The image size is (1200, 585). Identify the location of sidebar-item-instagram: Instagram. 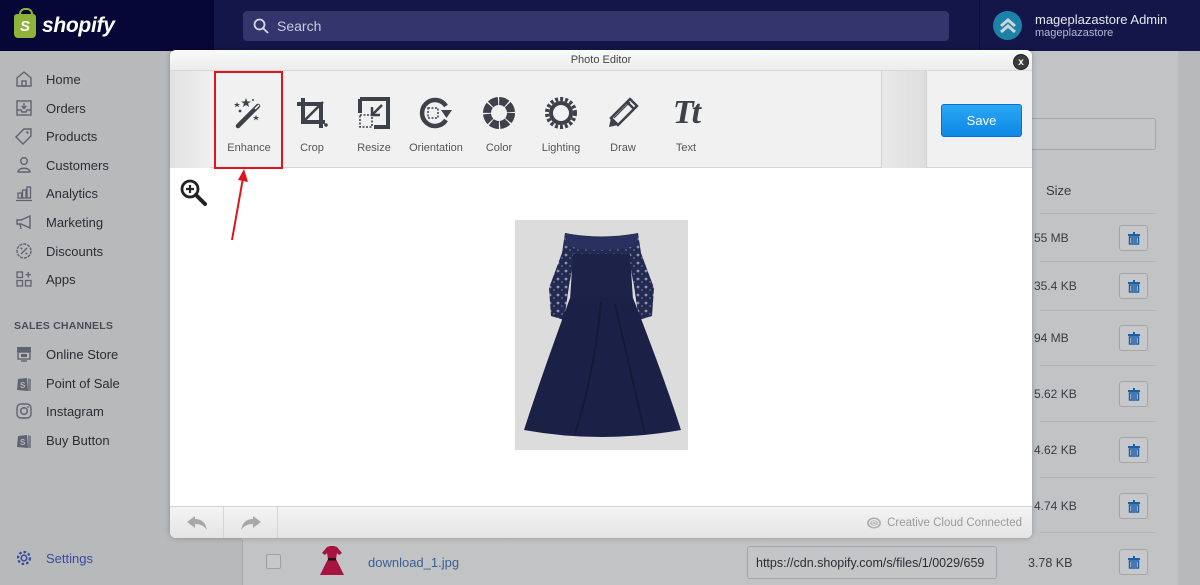
(59, 411).